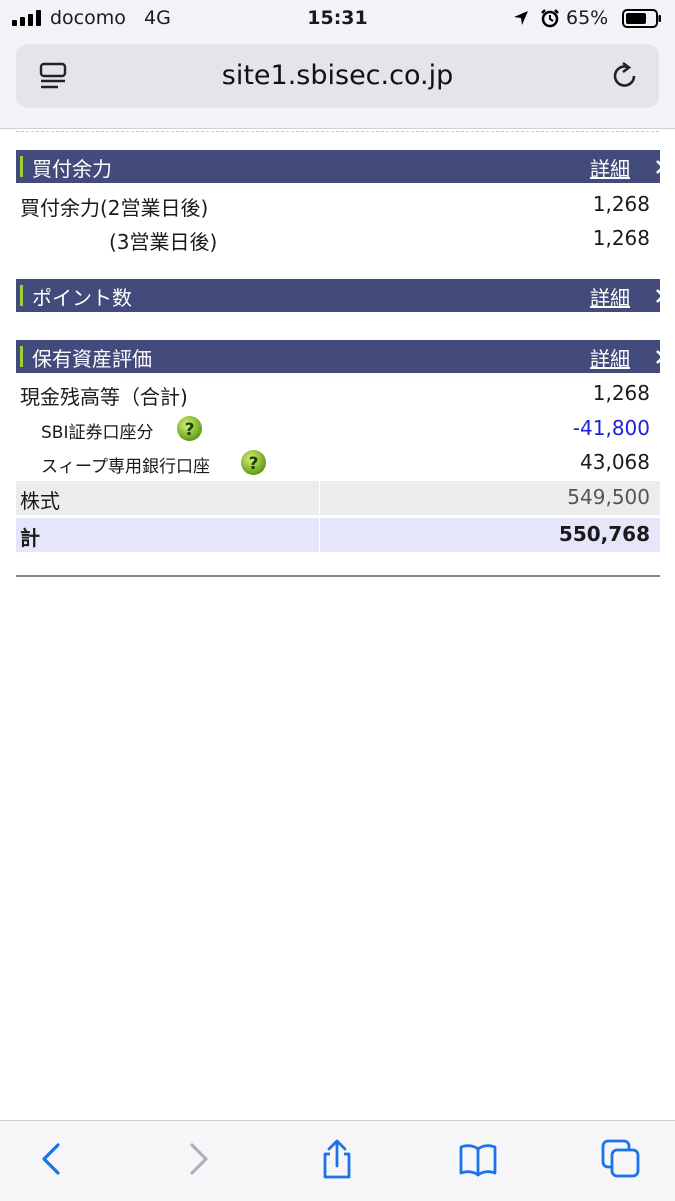 This screenshot has width=675, height=1201. I want to click on section-header-holdings: 保有資産評価 詳細, so click(340, 356).